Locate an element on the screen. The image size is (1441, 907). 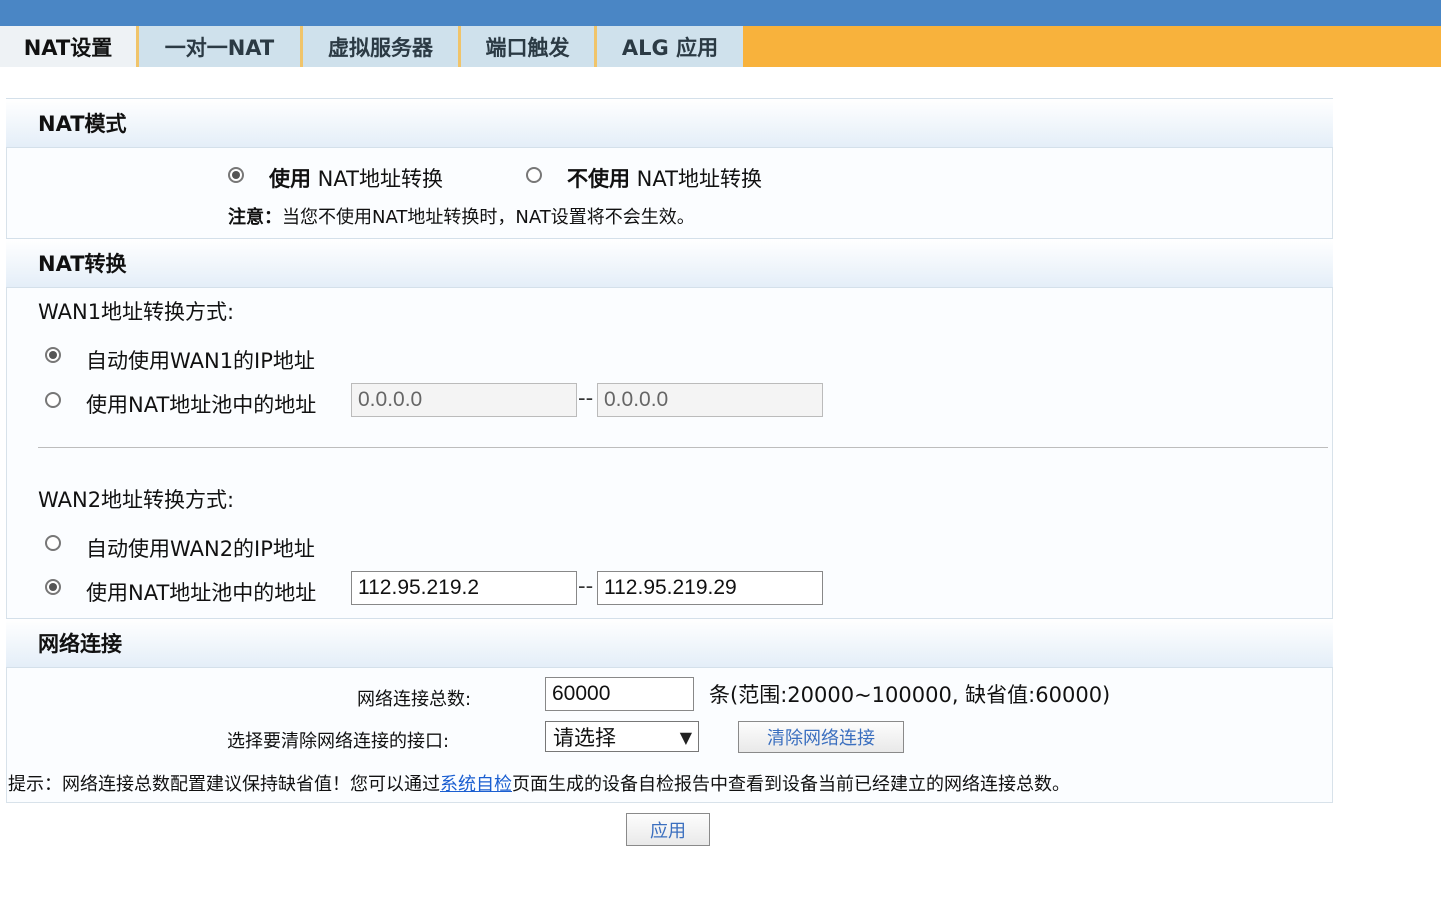
tab-nat-settings: NAT设置 is located at coordinates (69, 46).